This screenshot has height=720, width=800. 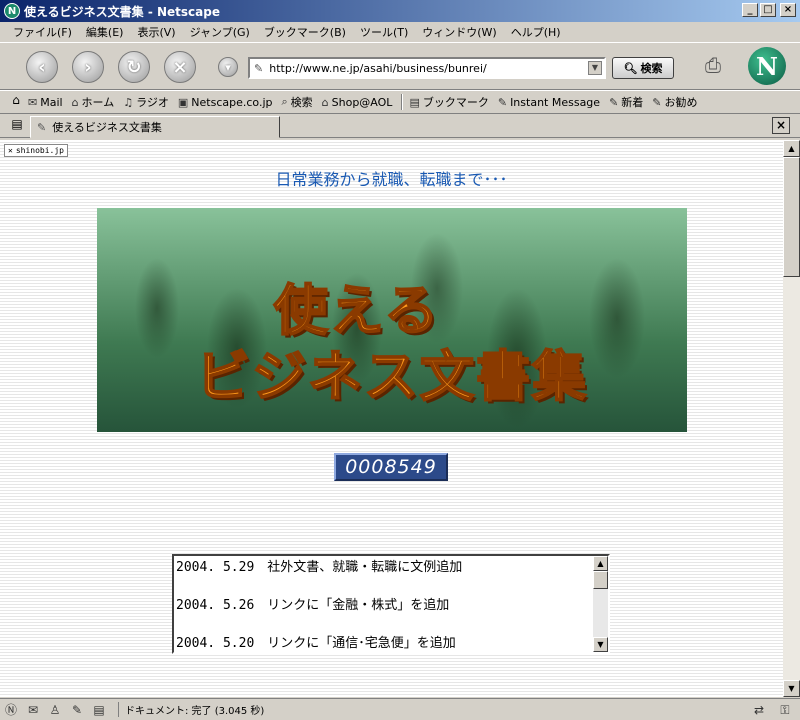 What do you see at coordinates (595, 68) in the screenshot?
I see `url-dropdown-icon: ▼` at bounding box center [595, 68].